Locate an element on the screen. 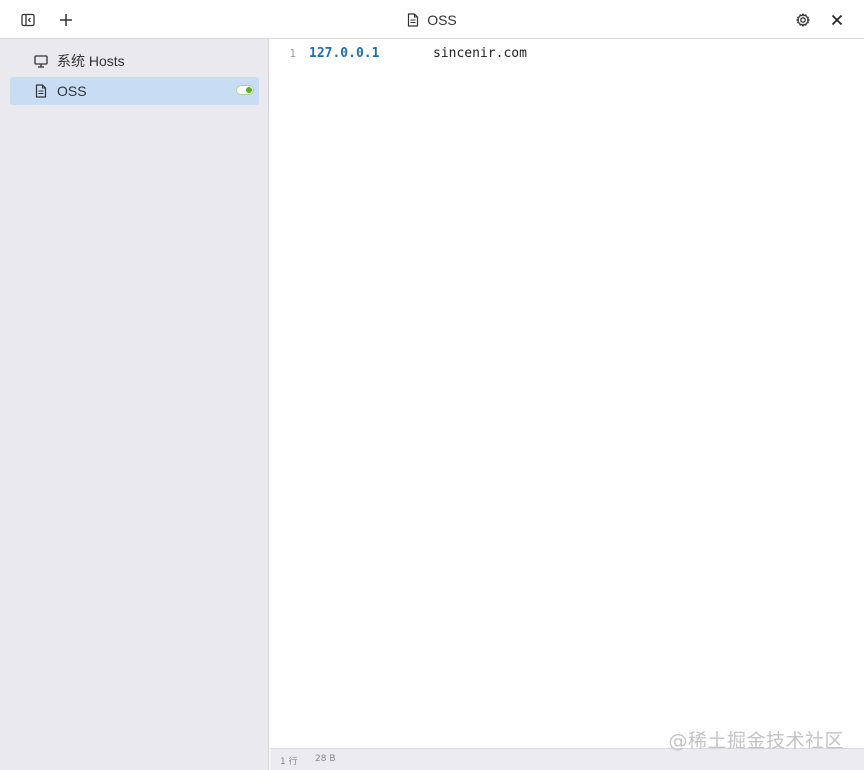 This screenshot has width=864, height=770. editor-line: 1 127.0.0.1 sincenir.com is located at coordinates (567, 54).